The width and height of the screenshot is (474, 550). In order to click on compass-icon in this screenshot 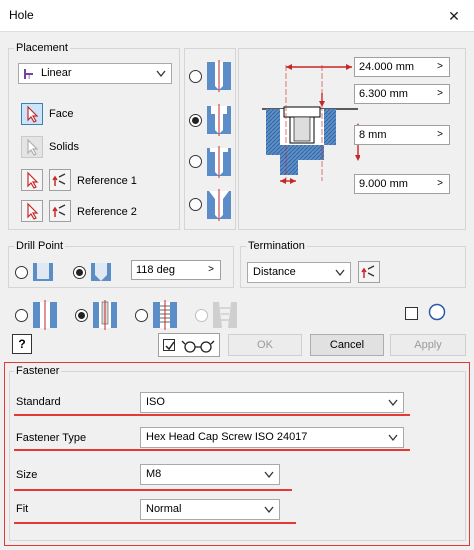, I will do `click(437, 312)`.